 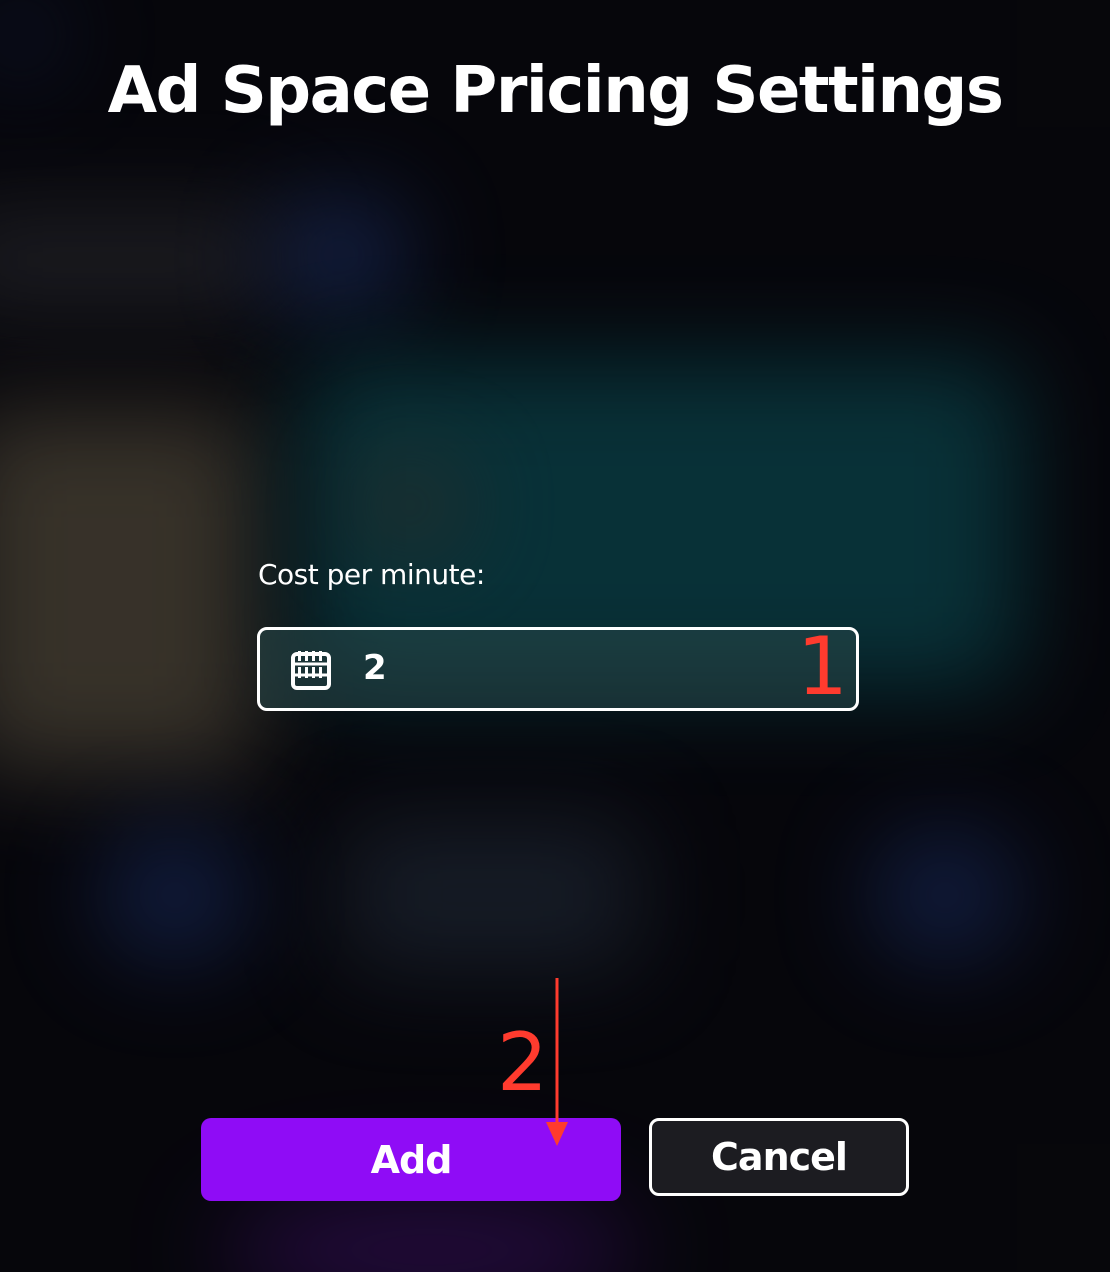 I want to click on cost-per-minute-label: Cost per minute:, so click(x=371, y=574).